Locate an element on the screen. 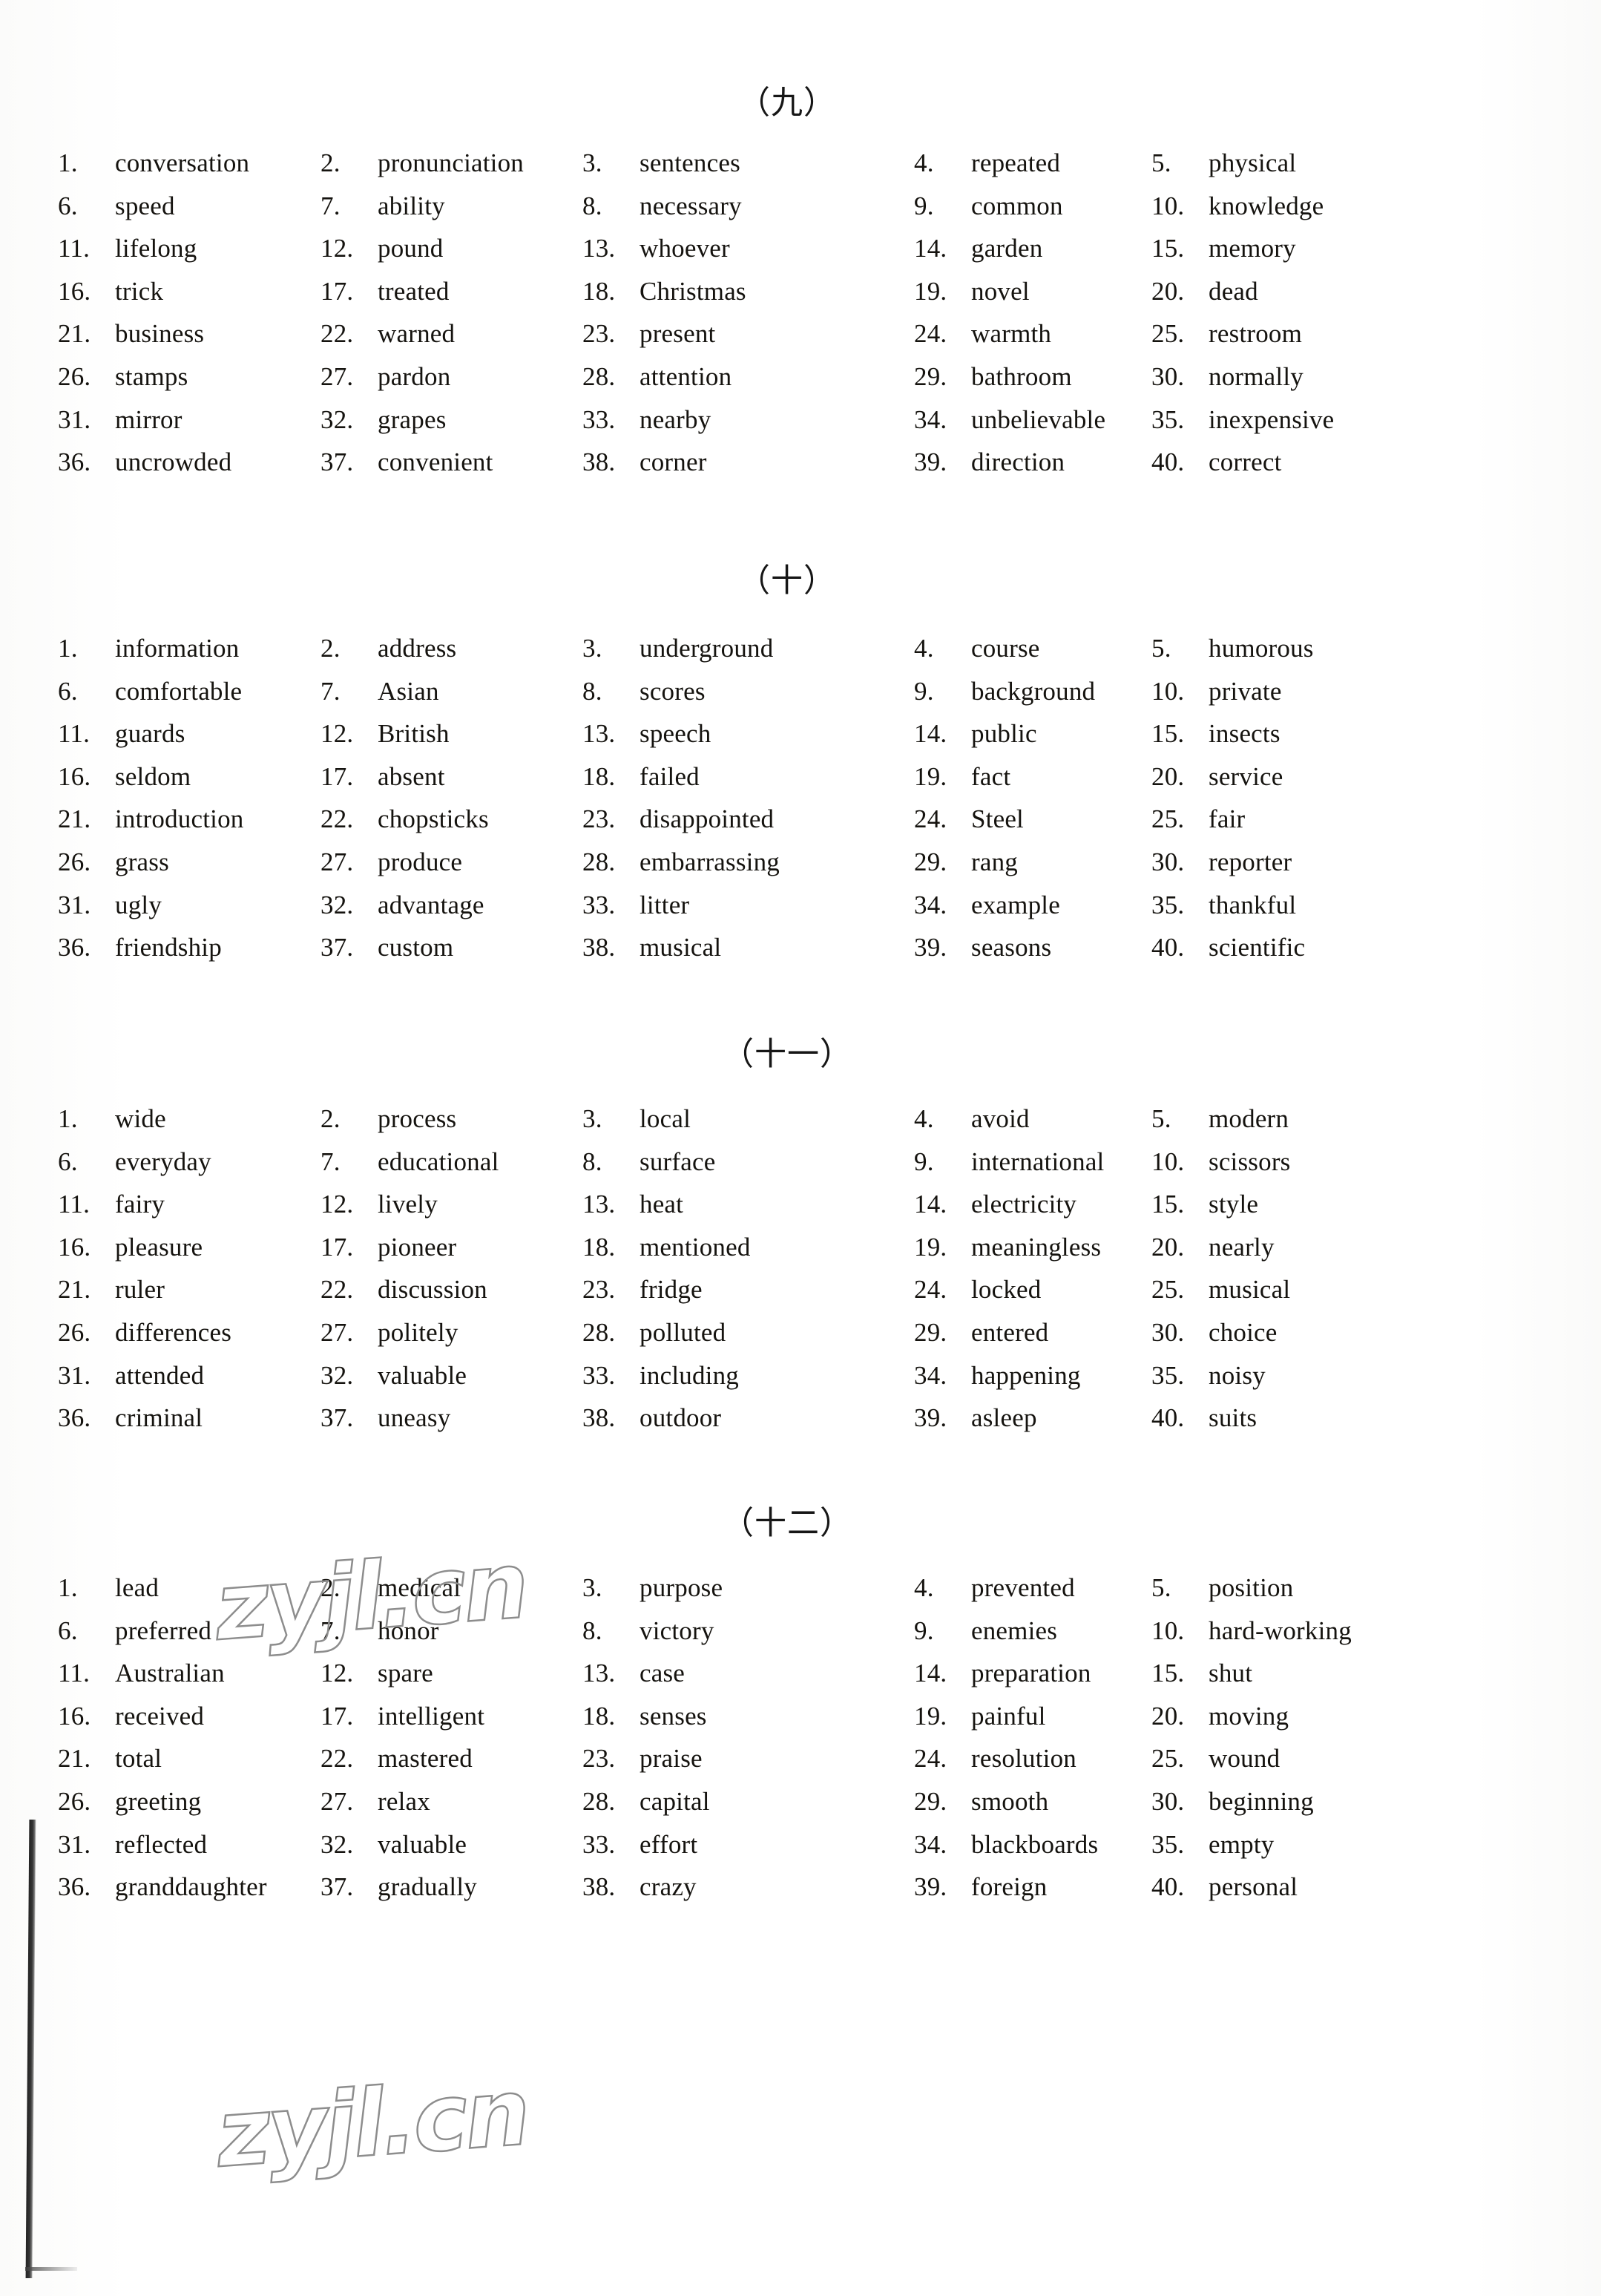 Image resolution: width=1601 pixels, height=2296 pixels. word-entry: 14. electricity is located at coordinates (995, 1205).